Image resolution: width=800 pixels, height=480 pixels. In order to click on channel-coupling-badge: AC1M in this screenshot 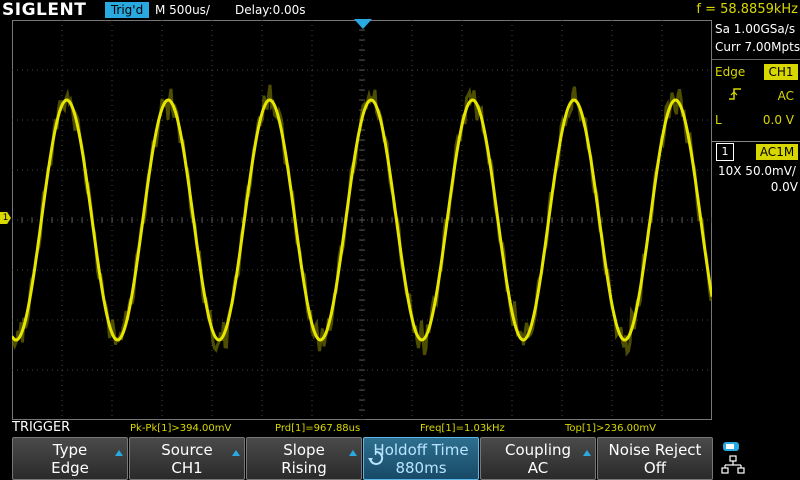, I will do `click(777, 152)`.